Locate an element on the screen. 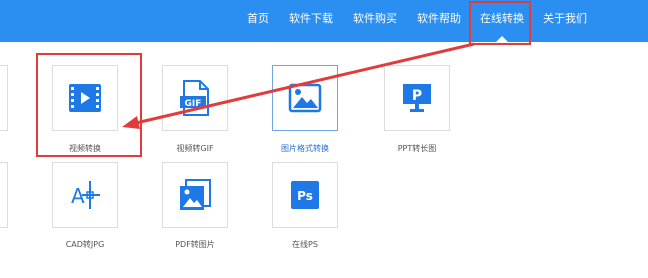  nav-item-online-convert: 在线转换 is located at coordinates (502, 21).